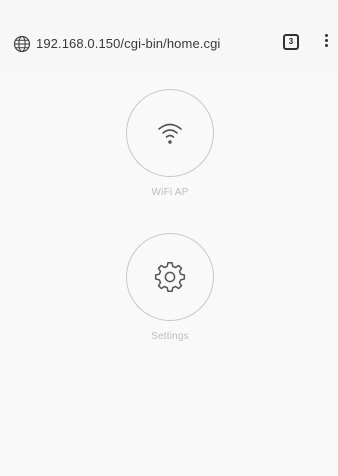 The width and height of the screenshot is (338, 476). I want to click on wifi-ap-button, so click(170, 133).